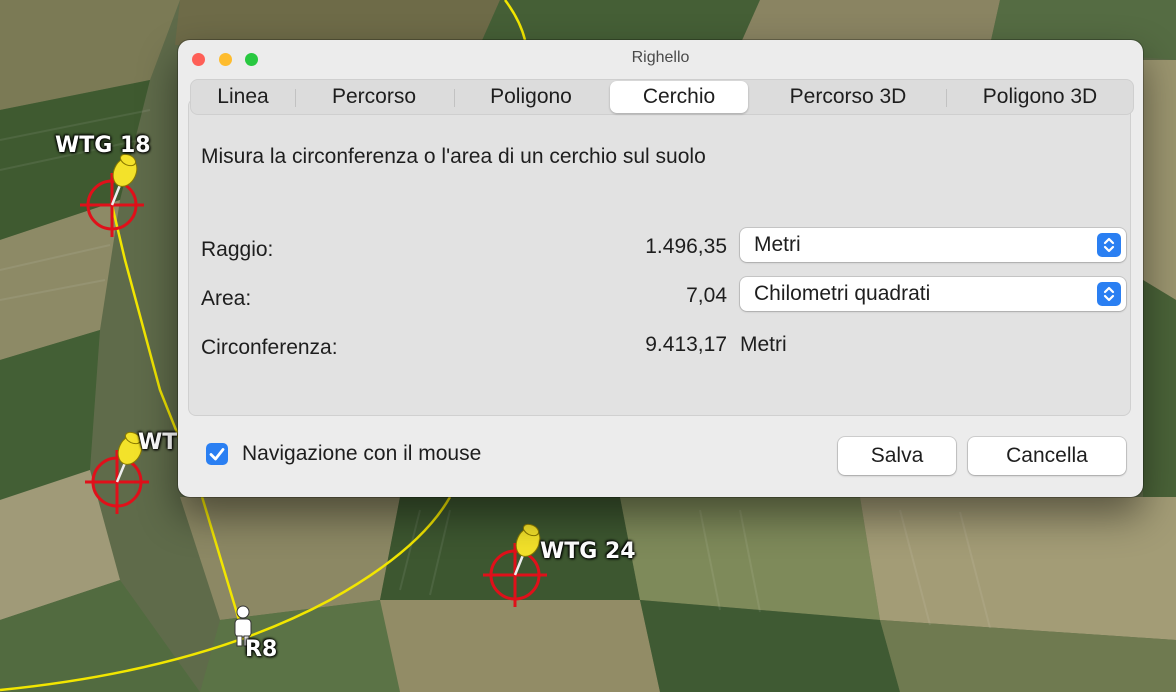 The width and height of the screenshot is (1176, 692). I want to click on tab-poligono: Poligono, so click(531, 97).